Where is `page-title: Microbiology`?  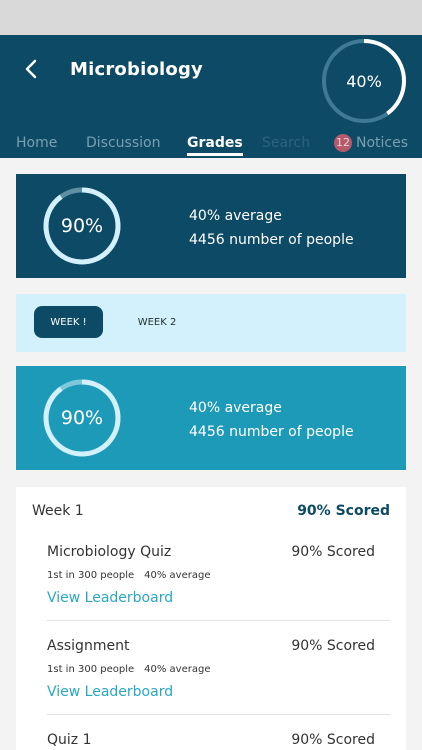
page-title: Microbiology is located at coordinates (136, 69).